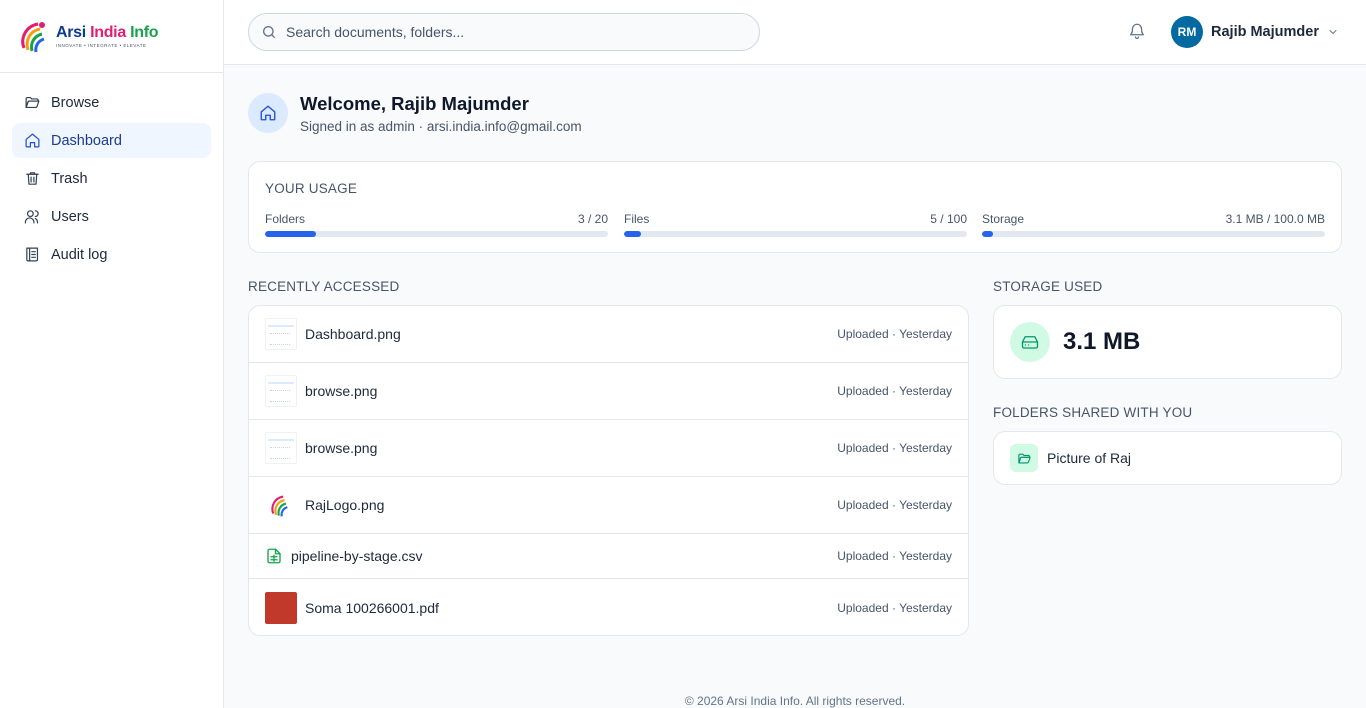 This screenshot has height=708, width=1366. Describe the element at coordinates (269, 32) in the screenshot. I see `search-icon` at that location.